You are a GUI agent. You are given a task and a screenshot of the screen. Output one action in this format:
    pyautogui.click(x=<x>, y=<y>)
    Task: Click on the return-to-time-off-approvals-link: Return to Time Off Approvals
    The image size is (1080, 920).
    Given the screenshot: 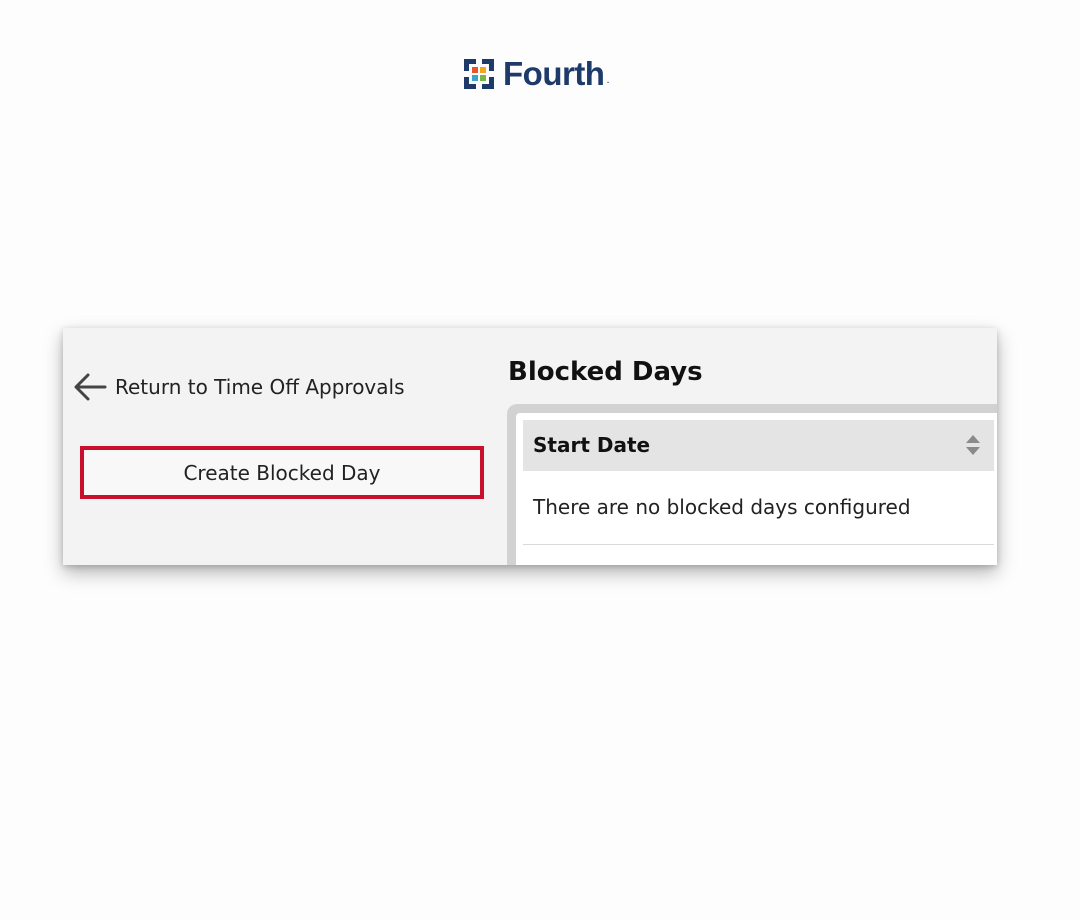 What is the action you would take?
    pyautogui.click(x=239, y=387)
    